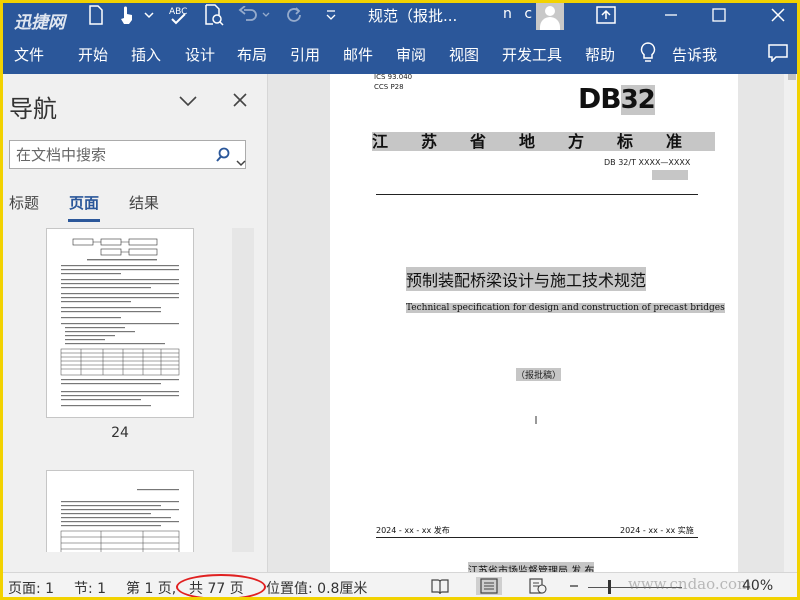 The height and width of the screenshot is (600, 800). Describe the element at coordinates (411, 54) in the screenshot. I see `tab-review: 审阅` at that location.